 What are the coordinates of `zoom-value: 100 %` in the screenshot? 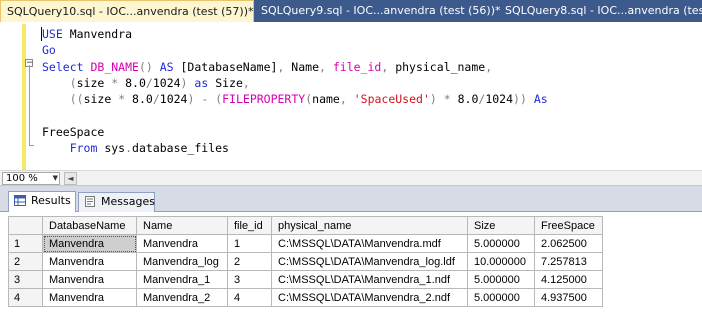 It's located at (22, 178).